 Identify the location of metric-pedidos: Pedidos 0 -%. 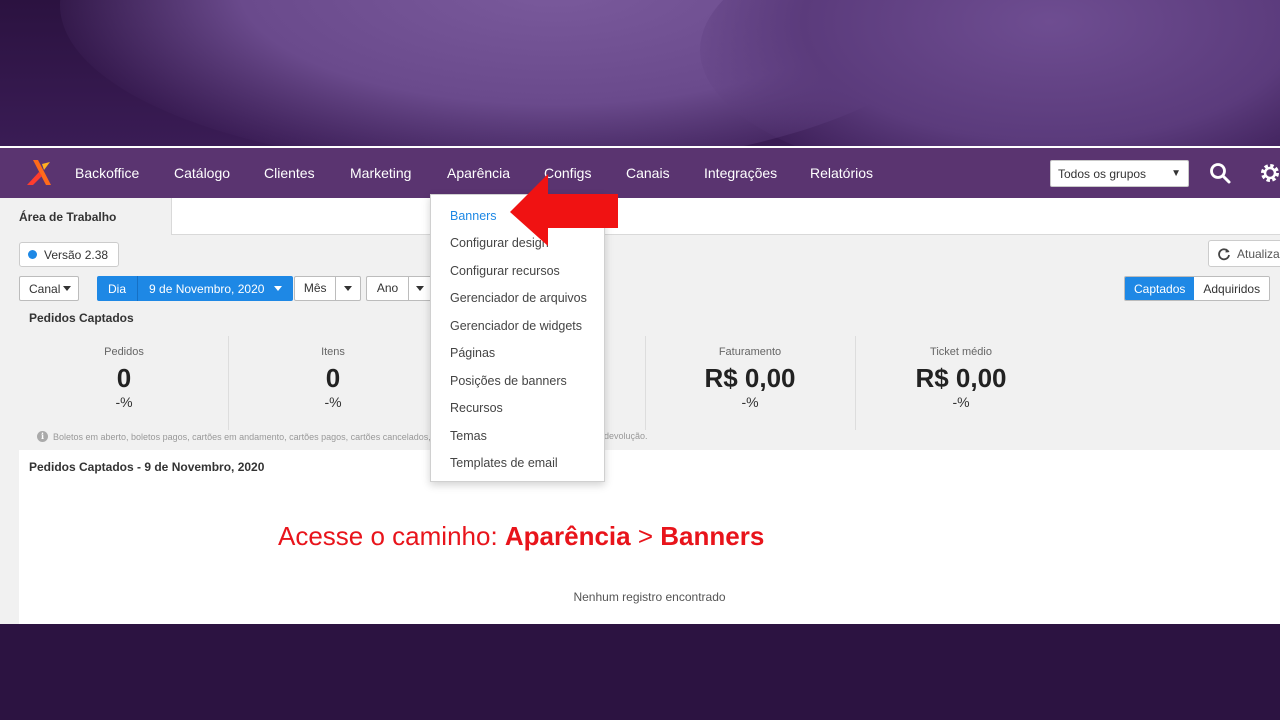
(124, 378).